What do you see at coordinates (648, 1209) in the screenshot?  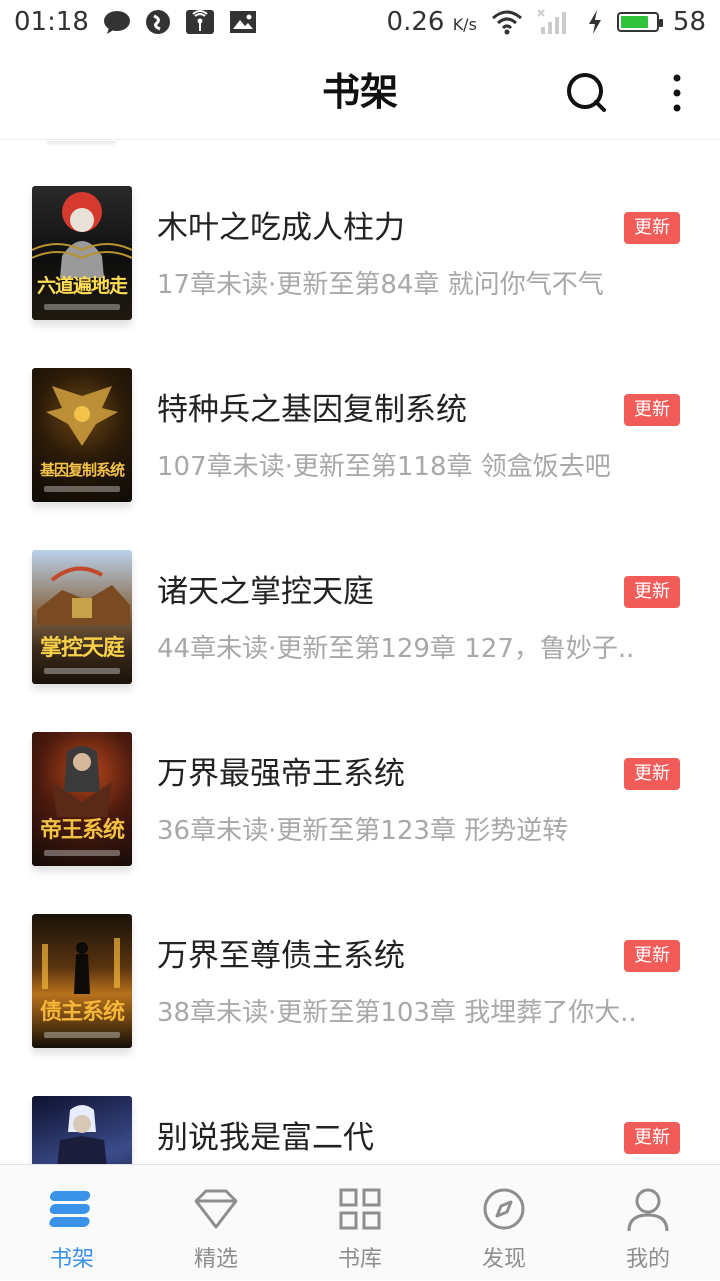 I see `user-icon` at bounding box center [648, 1209].